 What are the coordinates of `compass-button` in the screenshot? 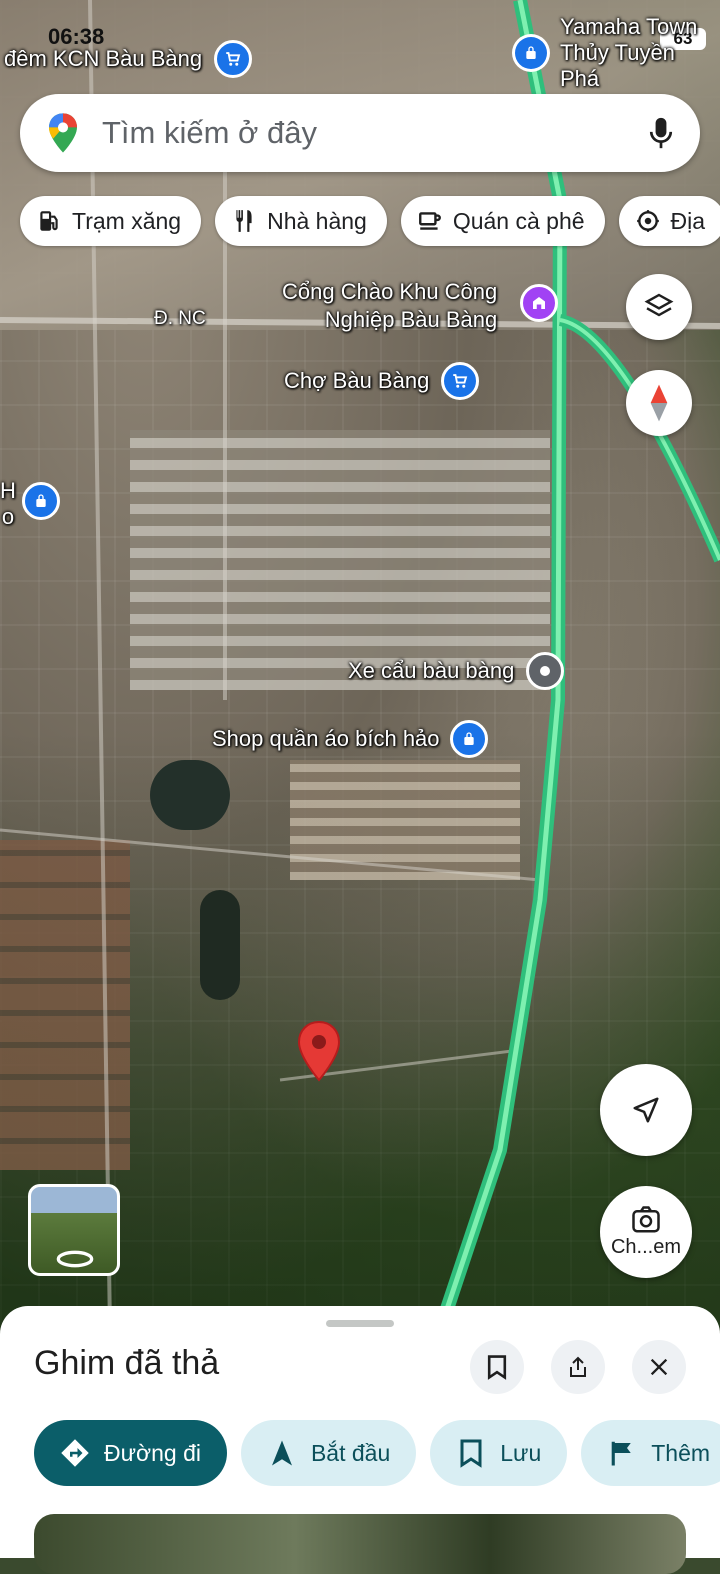 It's located at (659, 403).